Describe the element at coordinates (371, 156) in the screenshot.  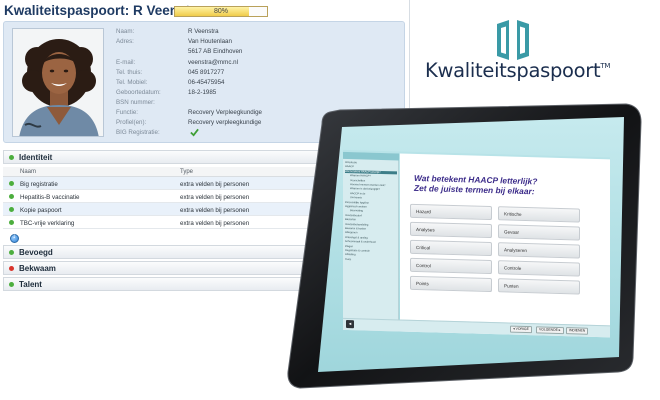
I see `sidebar-header` at that location.